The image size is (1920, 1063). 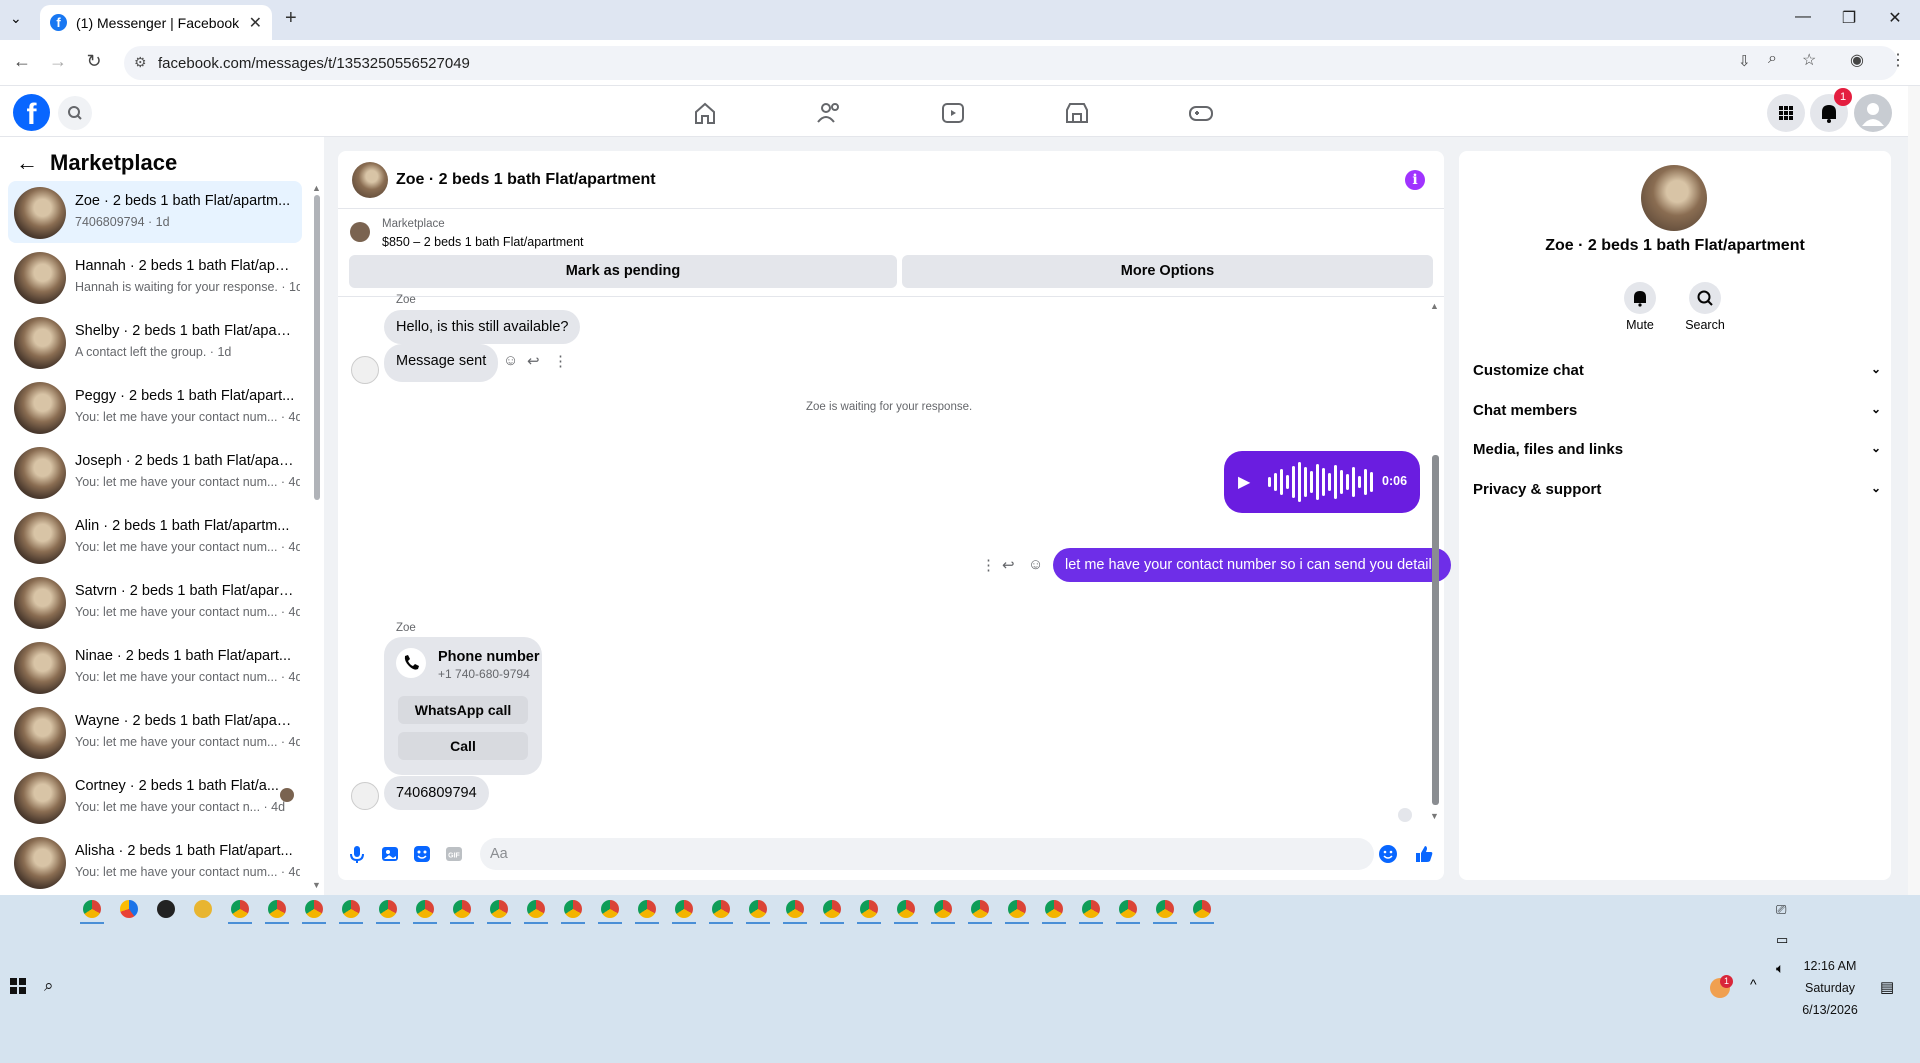 What do you see at coordinates (988, 565) in the screenshot?
I see `more-actions-icon: ⋮` at bounding box center [988, 565].